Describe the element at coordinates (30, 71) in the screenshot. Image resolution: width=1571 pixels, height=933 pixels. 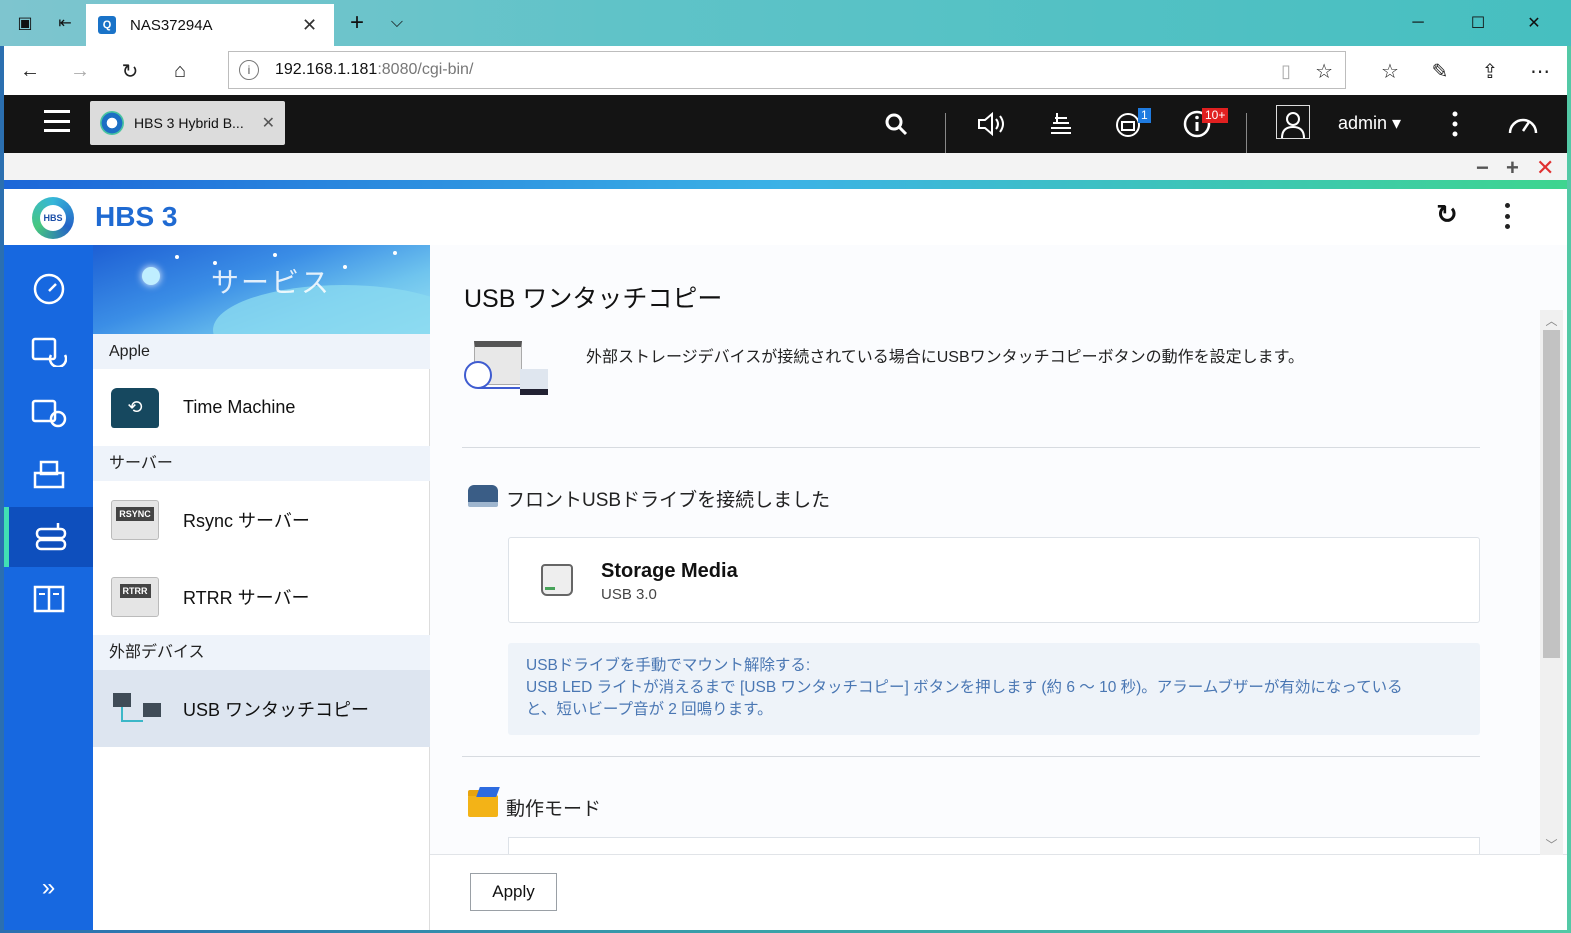
I see `back-arrow-icon: ←` at that location.